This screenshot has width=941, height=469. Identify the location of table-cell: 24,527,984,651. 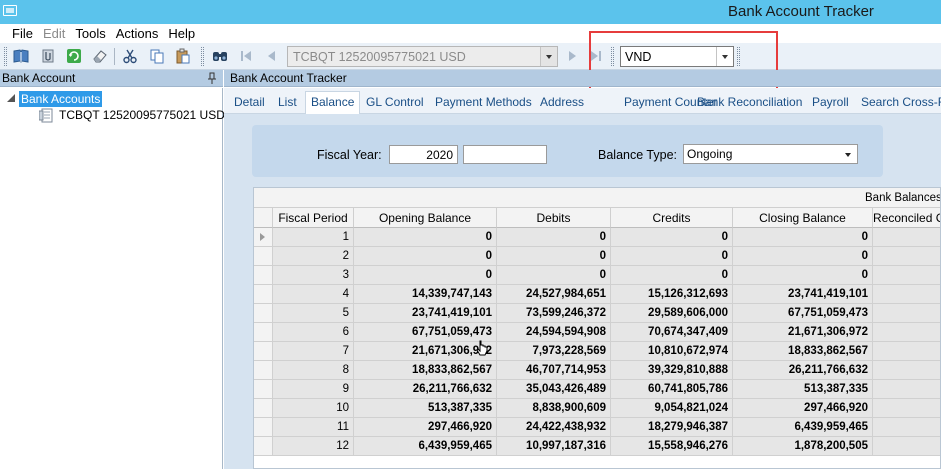
(554, 294).